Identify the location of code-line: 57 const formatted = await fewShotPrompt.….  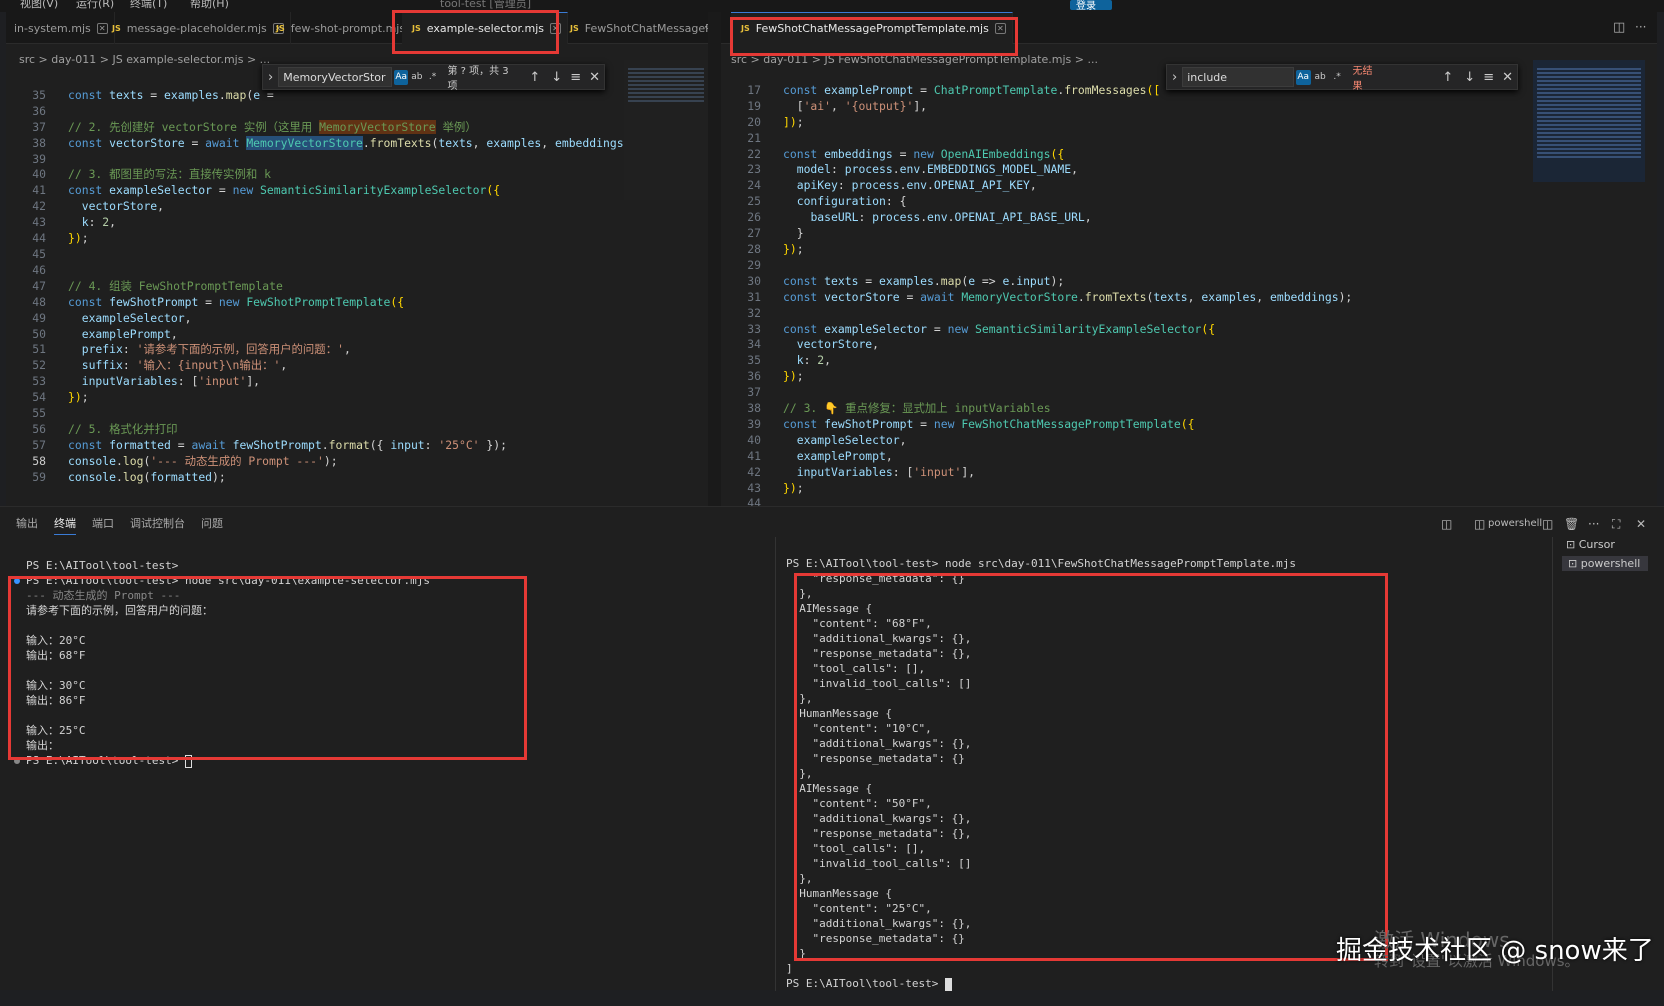
(256, 445).